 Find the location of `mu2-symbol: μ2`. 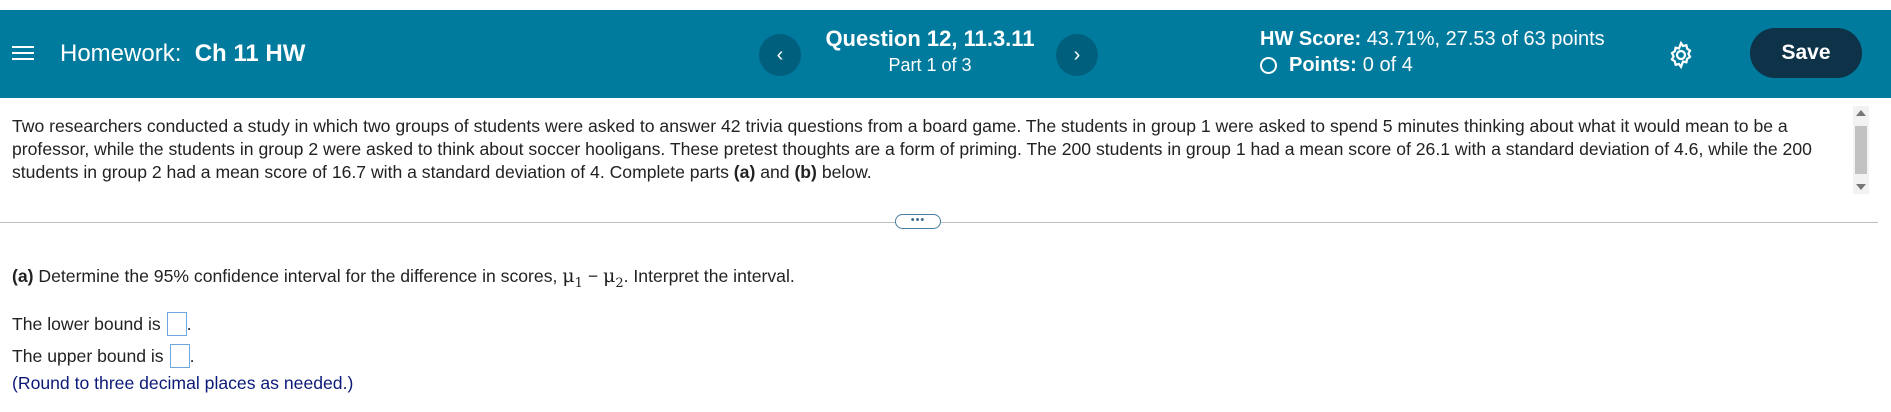

mu2-symbol: μ2 is located at coordinates (613, 278).